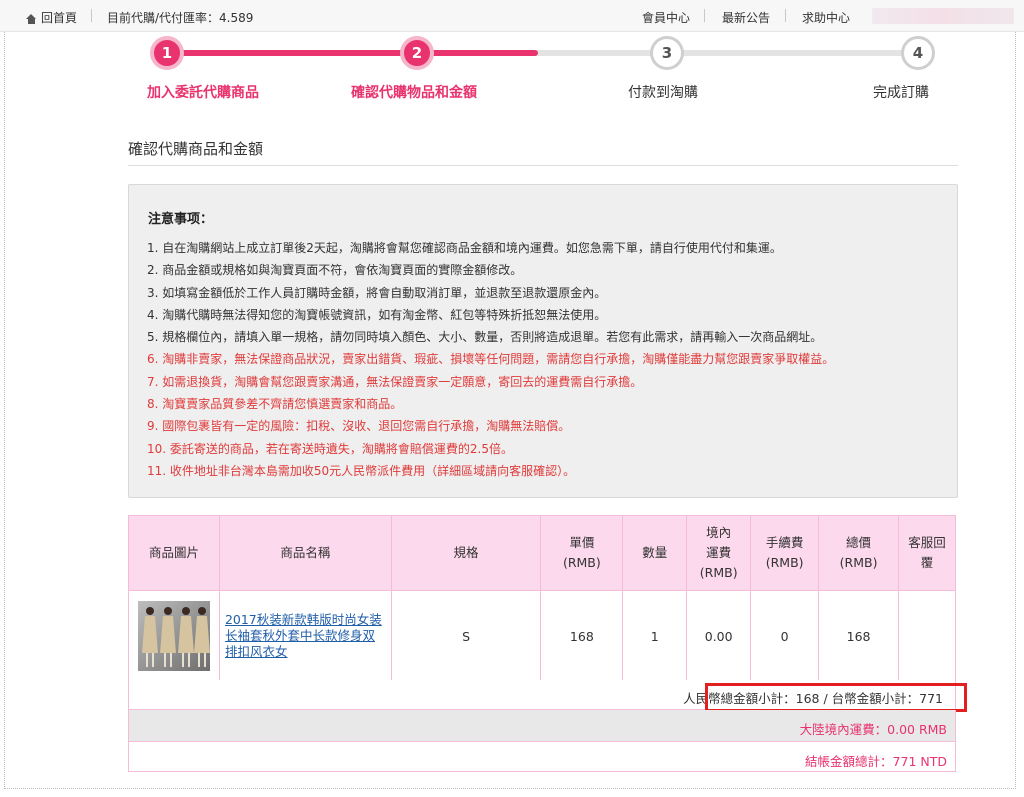 Image resolution: width=1024 pixels, height=797 pixels. I want to click on fee-cell: 0, so click(785, 636).